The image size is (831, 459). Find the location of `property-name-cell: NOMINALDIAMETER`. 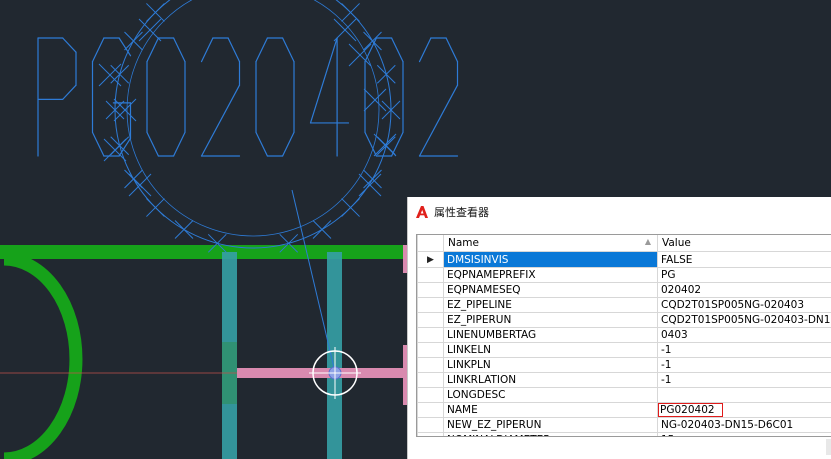

property-name-cell: NOMINALDIAMETER is located at coordinates (550, 434).